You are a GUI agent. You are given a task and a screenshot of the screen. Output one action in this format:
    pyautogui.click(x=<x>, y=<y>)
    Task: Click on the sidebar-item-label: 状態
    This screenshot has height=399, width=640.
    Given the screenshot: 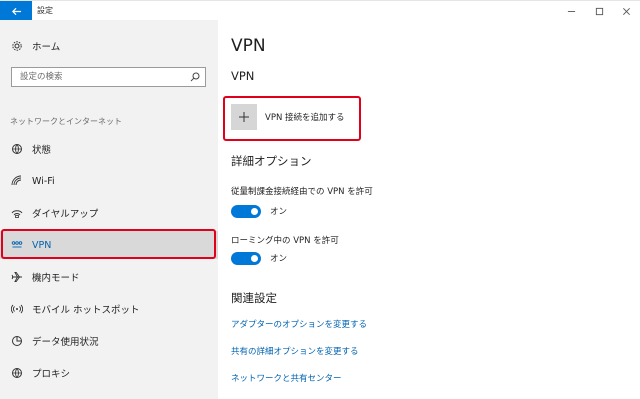 What is the action you would take?
    pyautogui.click(x=42, y=150)
    